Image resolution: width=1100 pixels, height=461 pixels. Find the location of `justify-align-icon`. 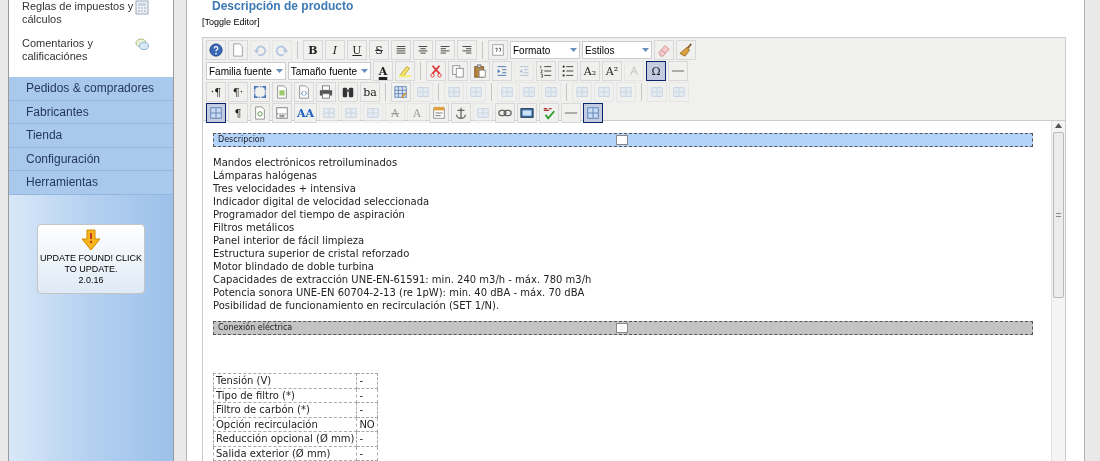

justify-align-icon is located at coordinates (401, 50).